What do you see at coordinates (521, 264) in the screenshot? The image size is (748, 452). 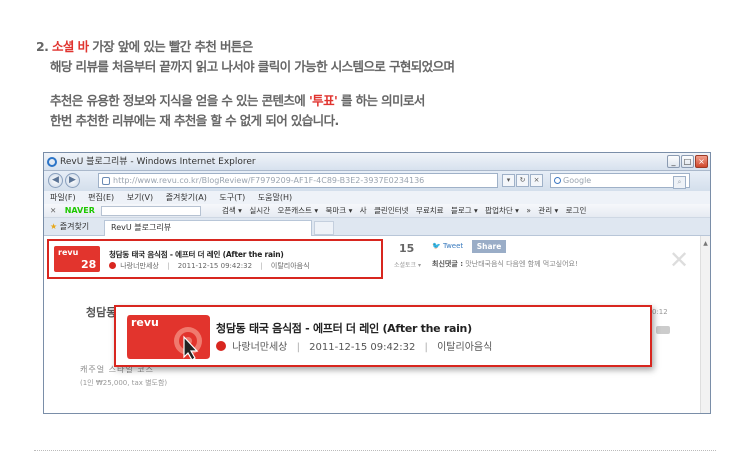 I see `recent-comment-text: 맛난태국음식 다음엔 함께 먹고싶어요!` at bounding box center [521, 264].